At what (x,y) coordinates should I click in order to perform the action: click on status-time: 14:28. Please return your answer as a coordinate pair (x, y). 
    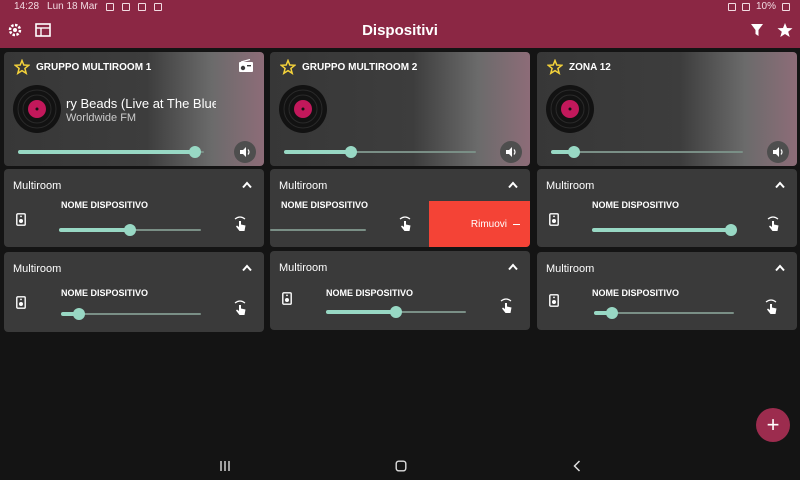
    Looking at the image, I should click on (27, 6).